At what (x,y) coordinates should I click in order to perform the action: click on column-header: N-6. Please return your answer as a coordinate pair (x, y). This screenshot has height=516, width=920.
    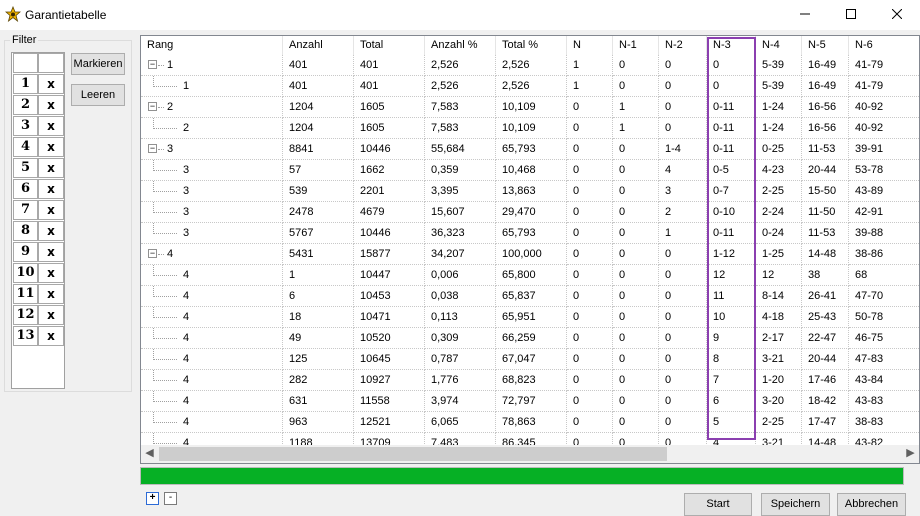
    Looking at the image, I should click on (884, 45).